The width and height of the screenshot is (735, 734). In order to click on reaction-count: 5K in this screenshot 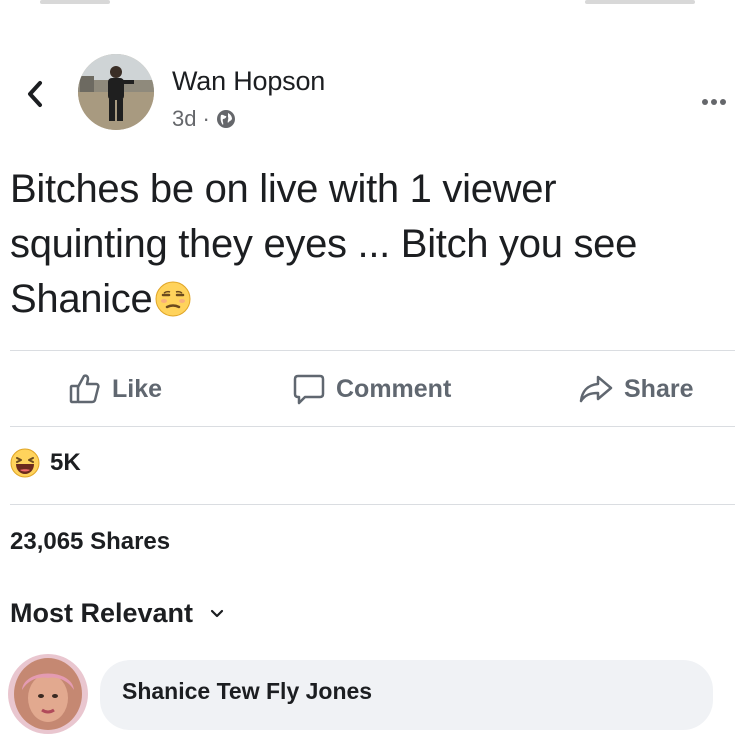, I will do `click(65, 462)`.